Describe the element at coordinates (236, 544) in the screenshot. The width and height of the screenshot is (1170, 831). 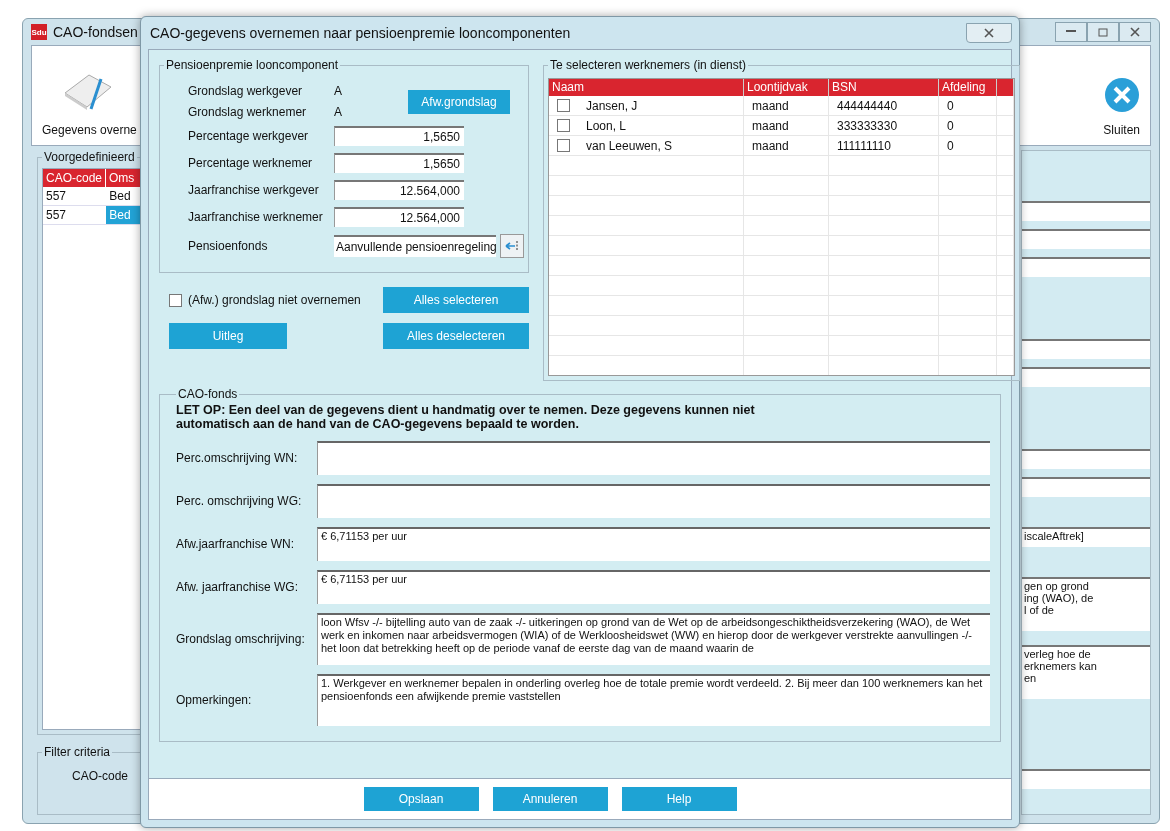
I see `field-label: Afw.jaarfranchise WN:` at that location.